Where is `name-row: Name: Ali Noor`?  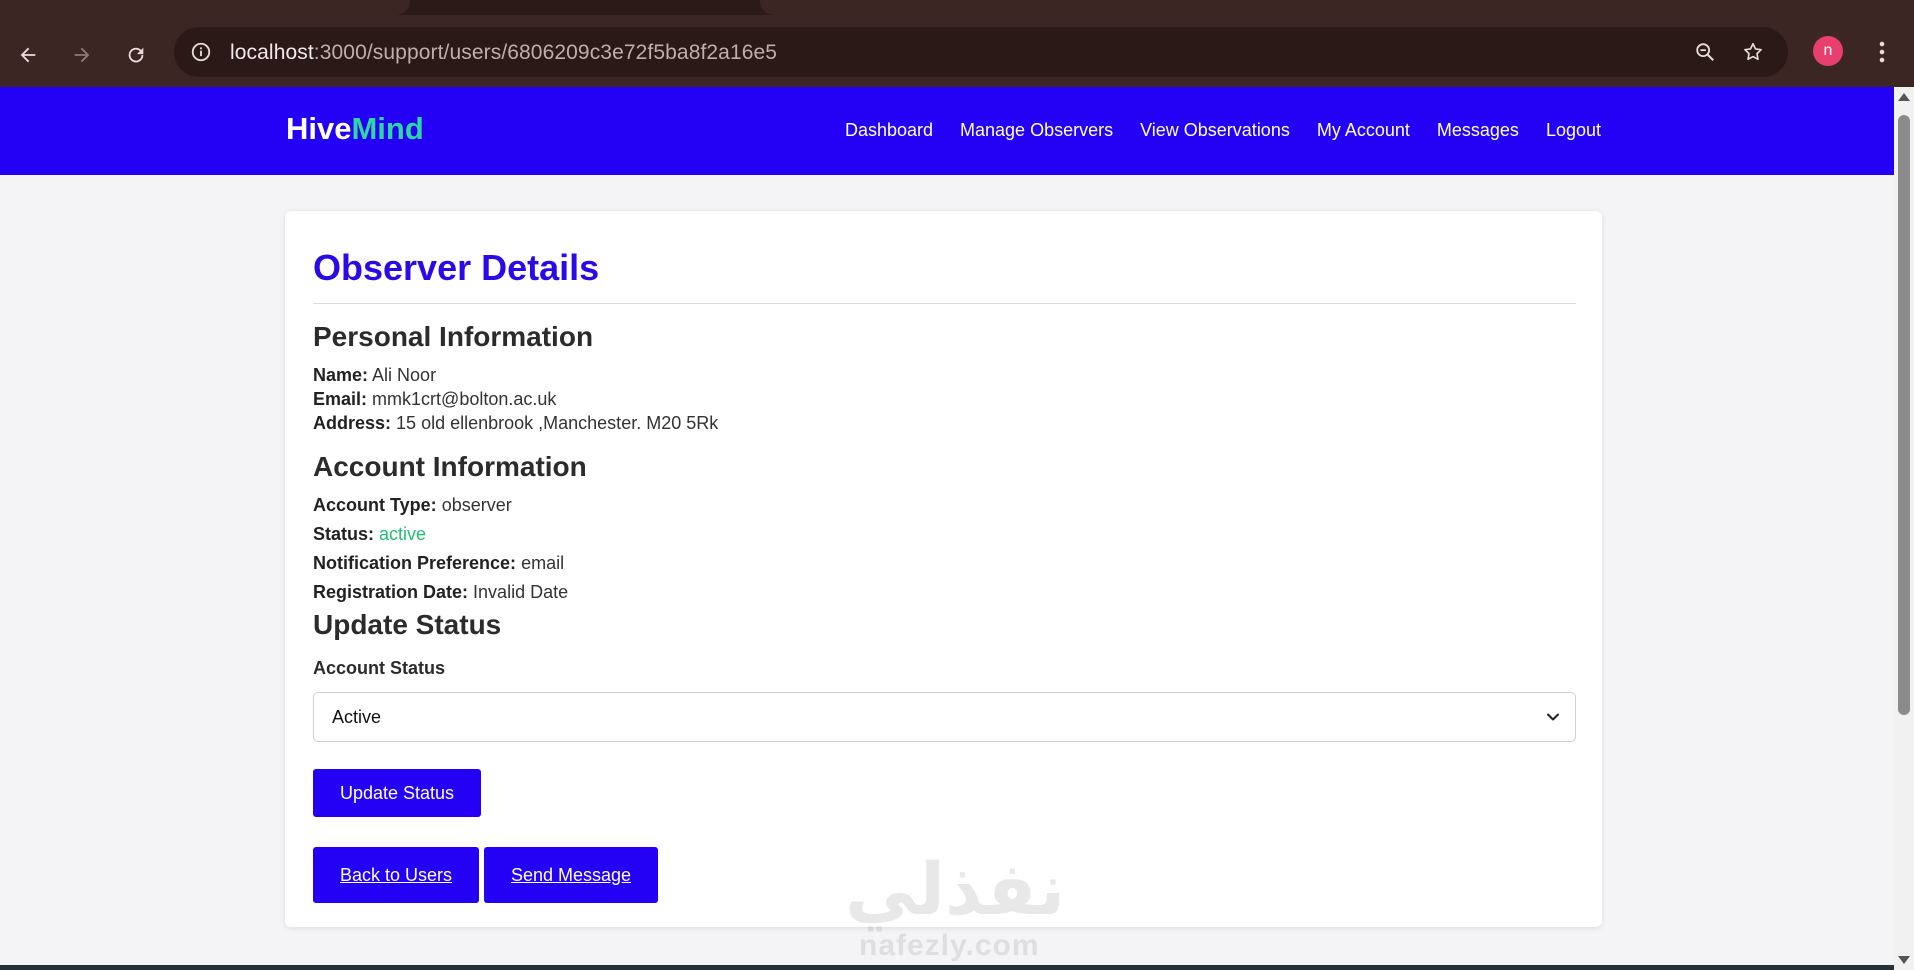
name-row: Name: Ali Noor is located at coordinates (375, 375).